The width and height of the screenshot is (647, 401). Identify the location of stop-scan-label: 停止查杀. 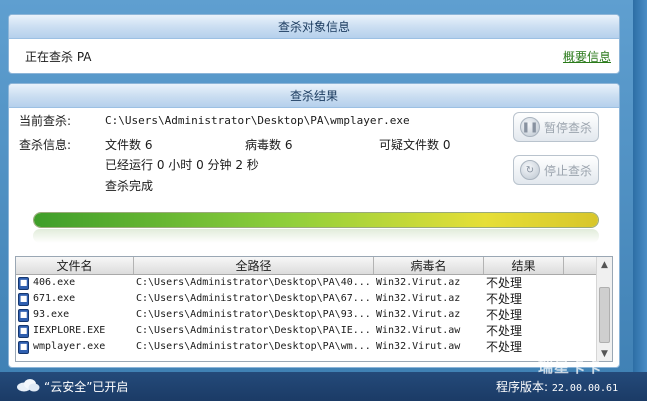
(567, 170).